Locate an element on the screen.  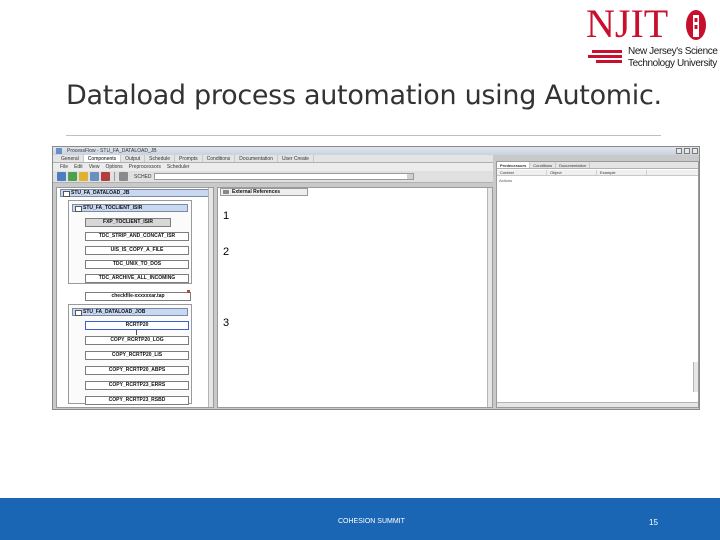
save-icon is located at coordinates (61, 176).